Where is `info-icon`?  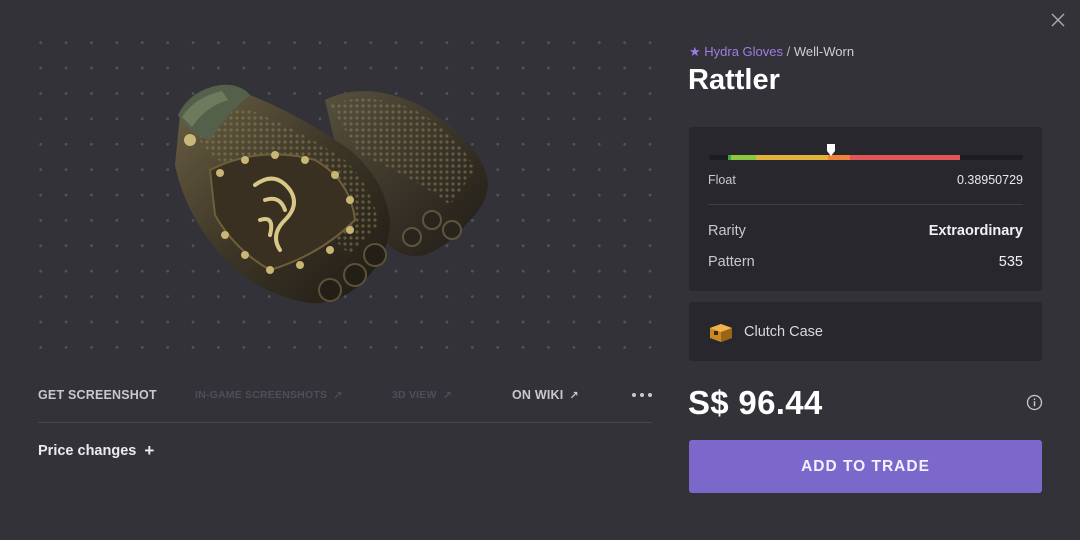
info-icon is located at coordinates (1034, 402).